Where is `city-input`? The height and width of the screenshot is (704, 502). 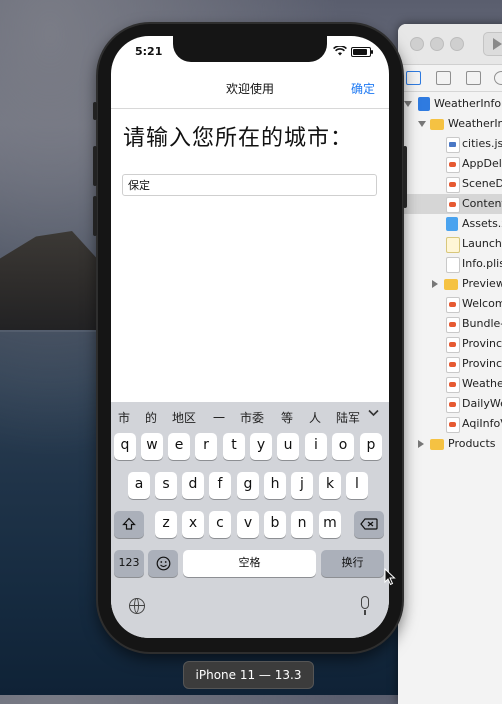 city-input is located at coordinates (249, 185).